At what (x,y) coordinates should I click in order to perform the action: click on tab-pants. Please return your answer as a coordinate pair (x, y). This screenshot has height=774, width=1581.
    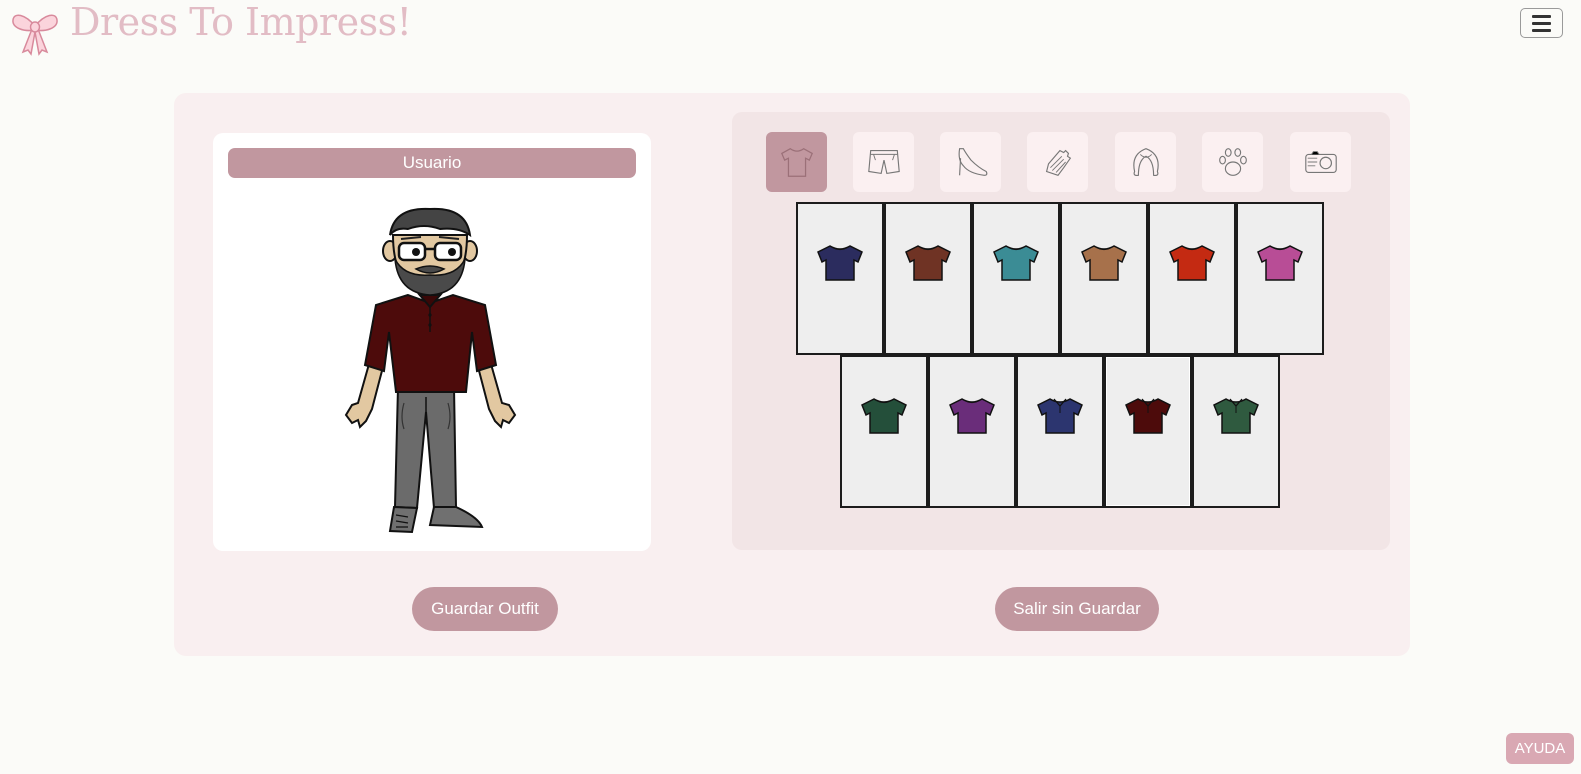
    Looking at the image, I should click on (883, 162).